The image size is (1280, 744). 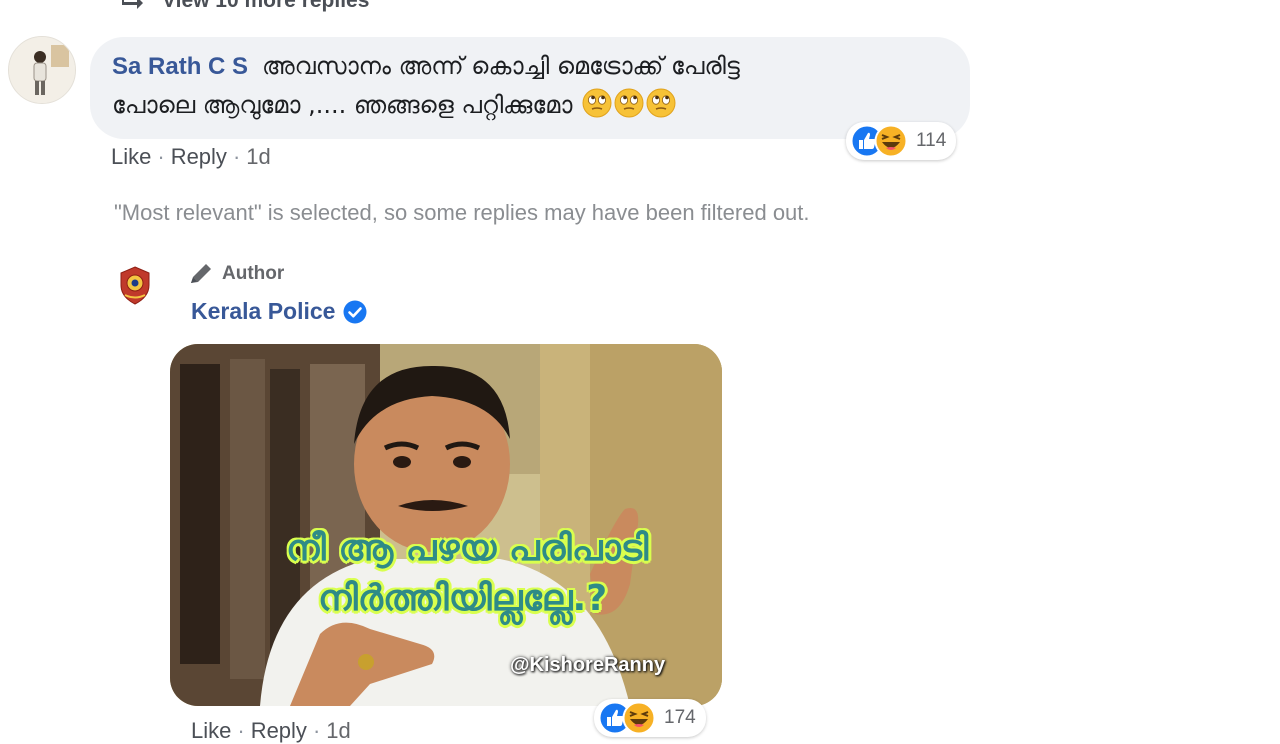 I want to click on comment-text-line-2: പോലെ ആവുമോ ,.... ഞങ്ങളെ പറ്റിക്കുമോ, so click(x=394, y=103).